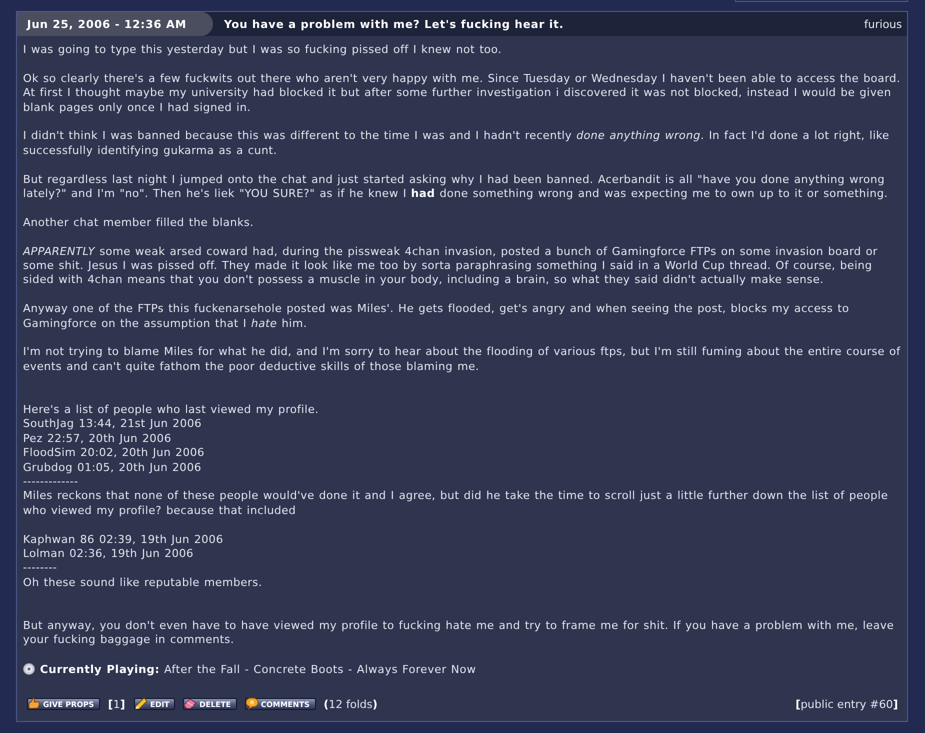  Describe the element at coordinates (883, 24) in the screenshot. I see `mood-text: furious` at that location.